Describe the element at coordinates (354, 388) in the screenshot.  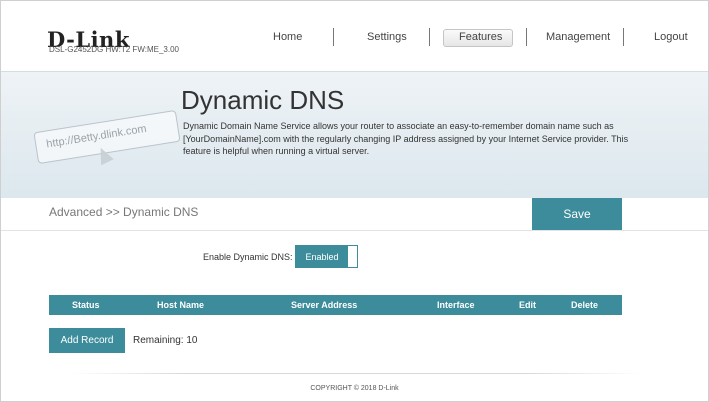
I see `copyright: COPYRIGHT © 2018 D-Link` at that location.